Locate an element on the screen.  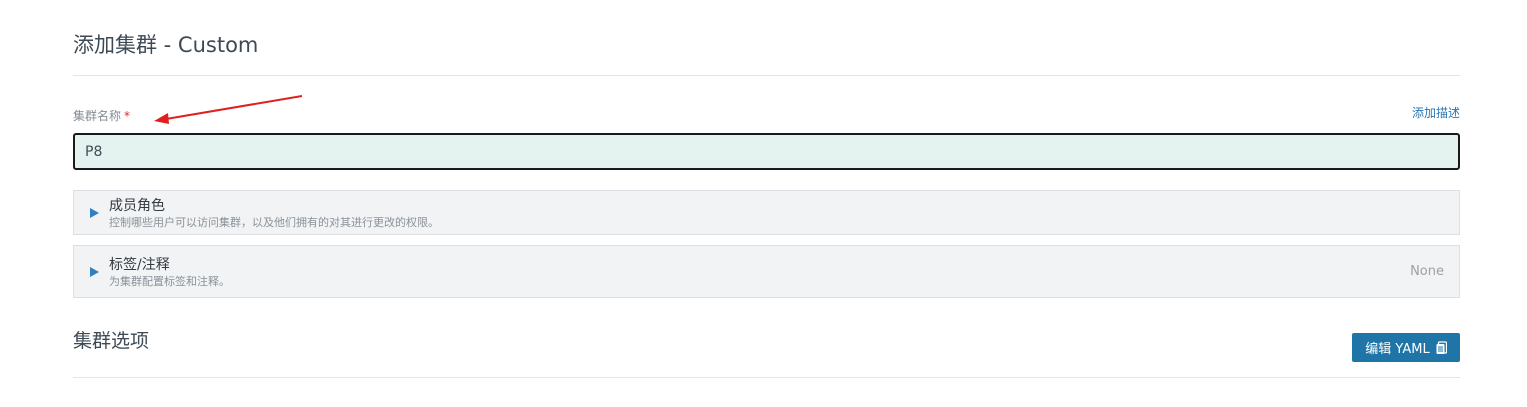
add-description-link: 添加描述 is located at coordinates (1436, 113).